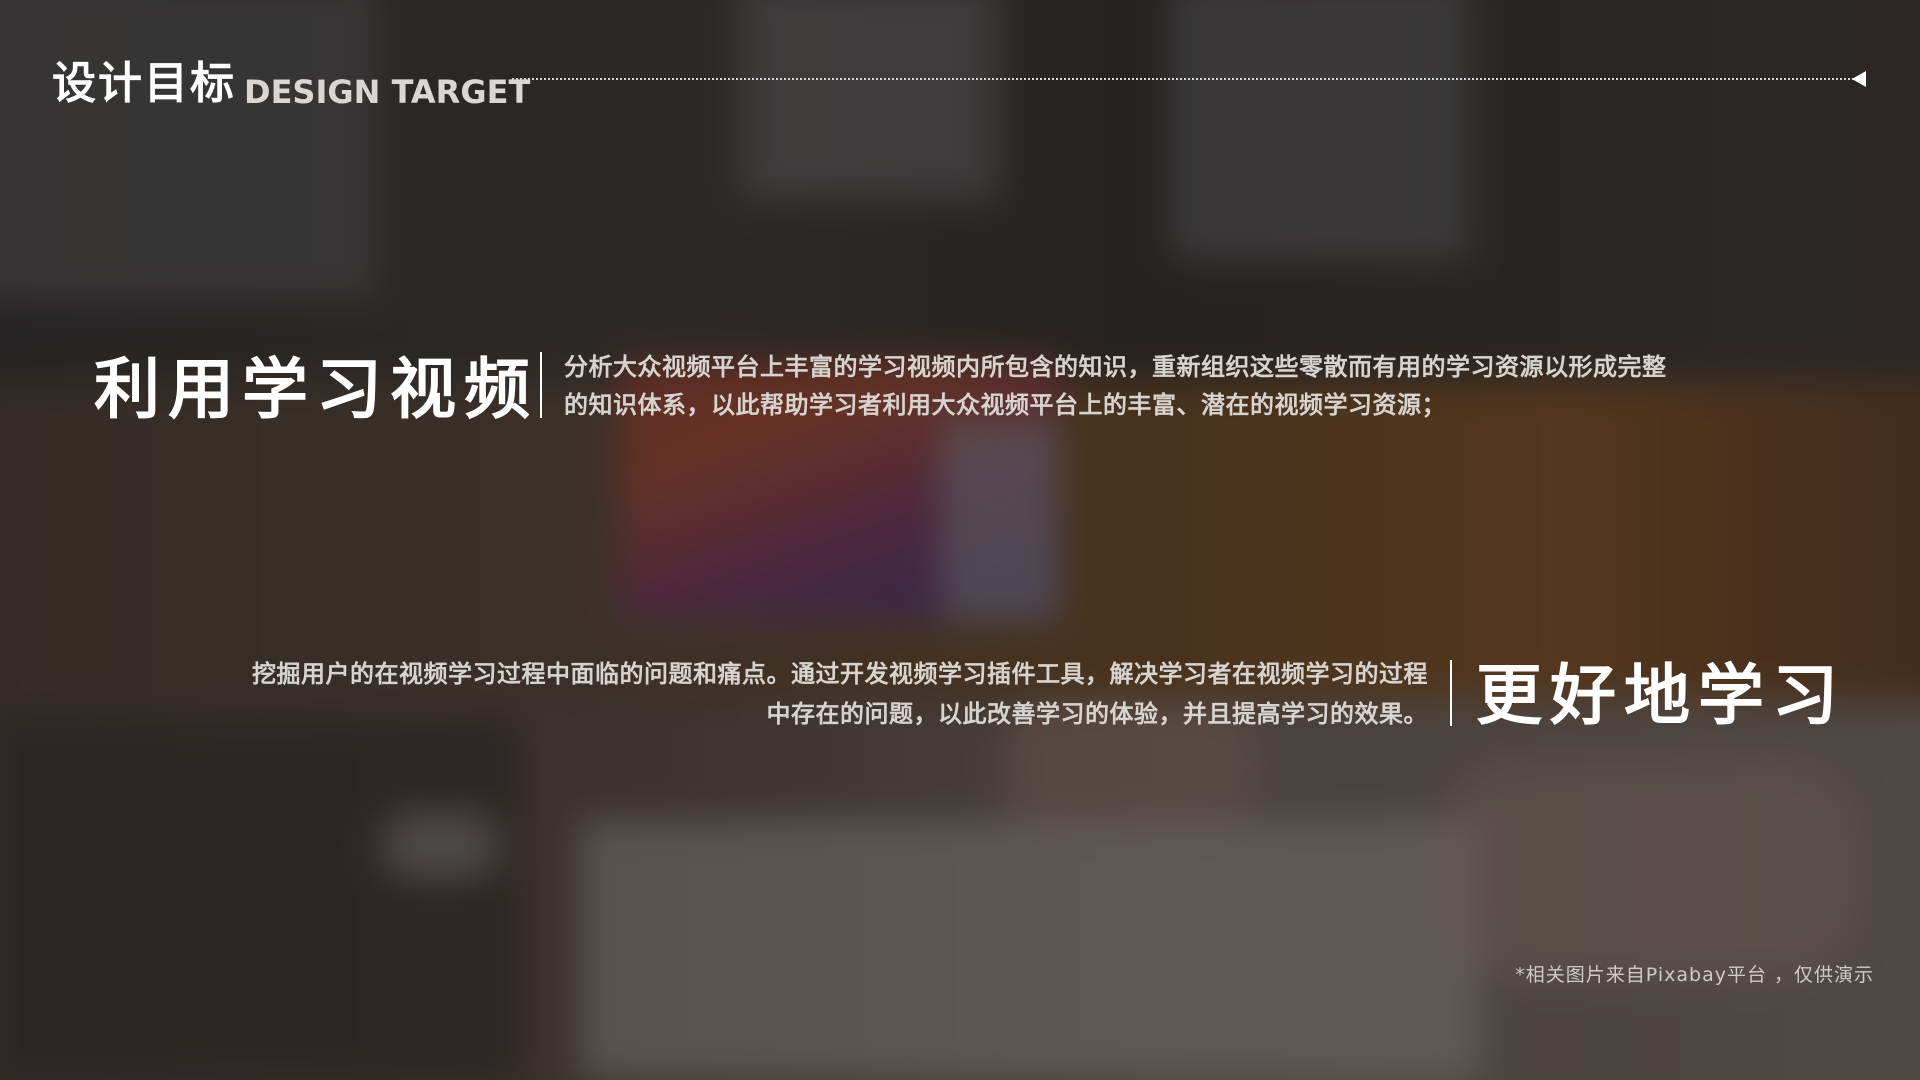  I want to click on image-credit-footnote: *相关图片来自Pixabay平台 ，仅供演示, so click(1694, 975).